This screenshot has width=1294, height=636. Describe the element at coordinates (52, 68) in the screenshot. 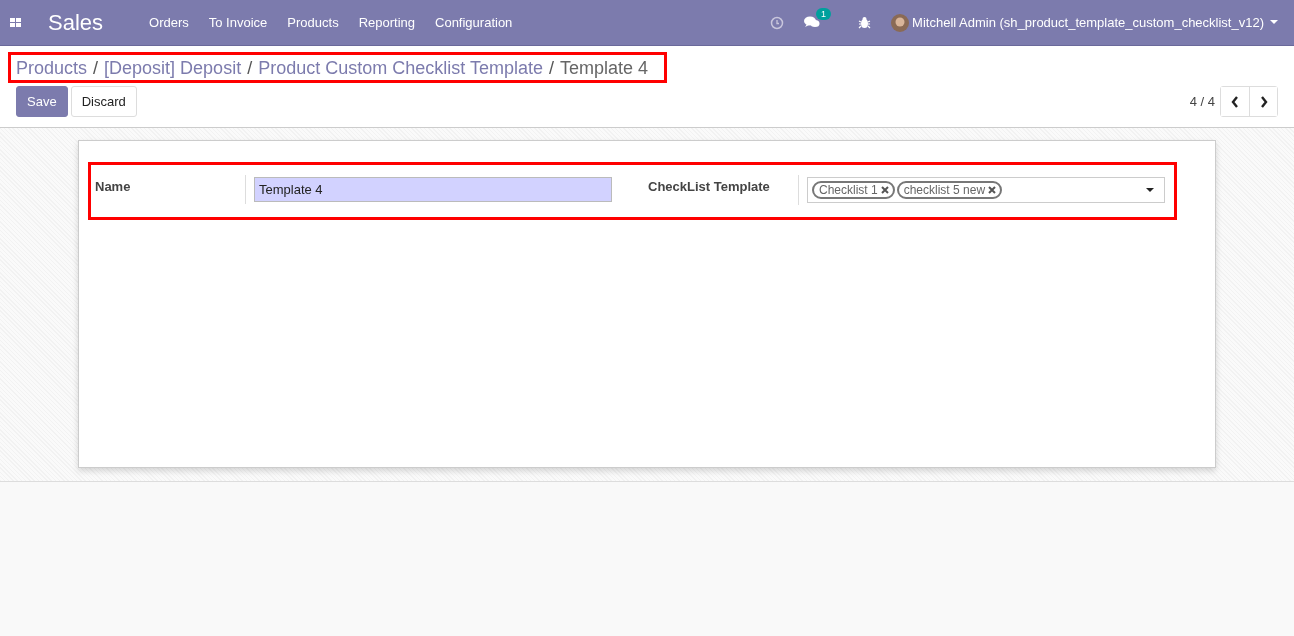

I see `breadcrumb-link: Products` at that location.